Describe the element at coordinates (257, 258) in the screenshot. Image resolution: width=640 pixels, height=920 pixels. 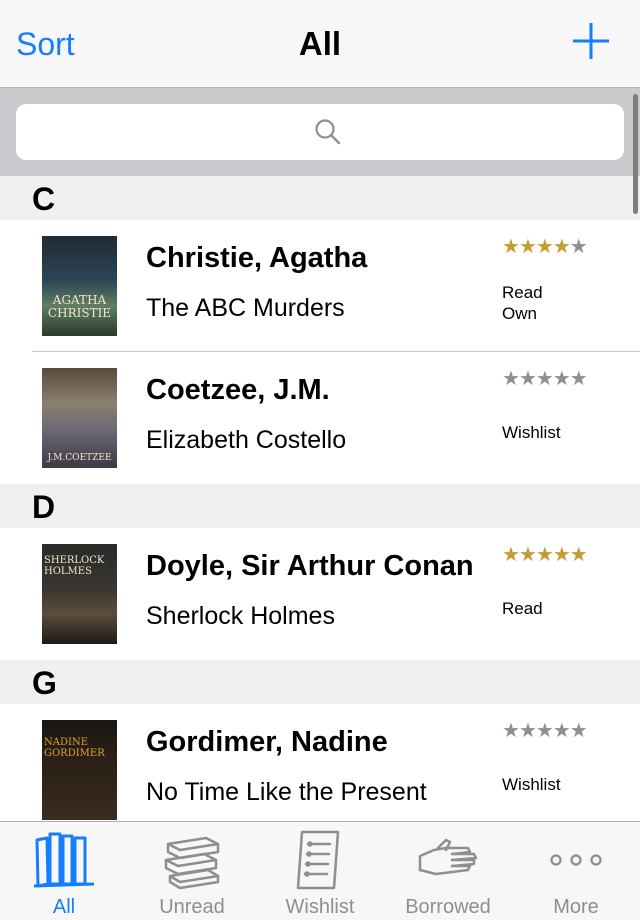
I see `book-author: Christie, Agatha` at that location.